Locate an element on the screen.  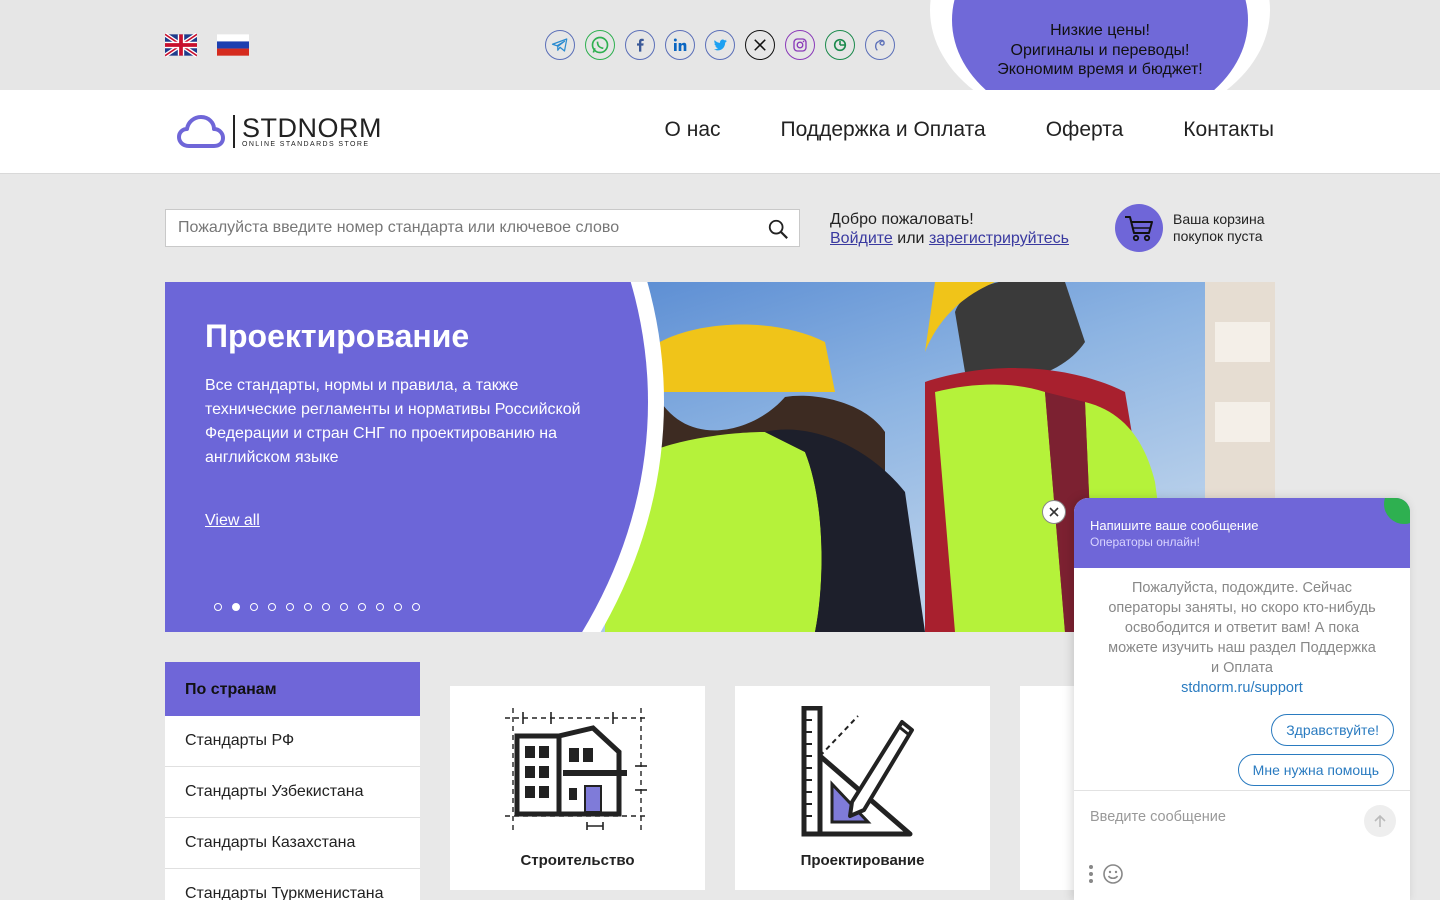
or-text: или is located at coordinates (911, 238).